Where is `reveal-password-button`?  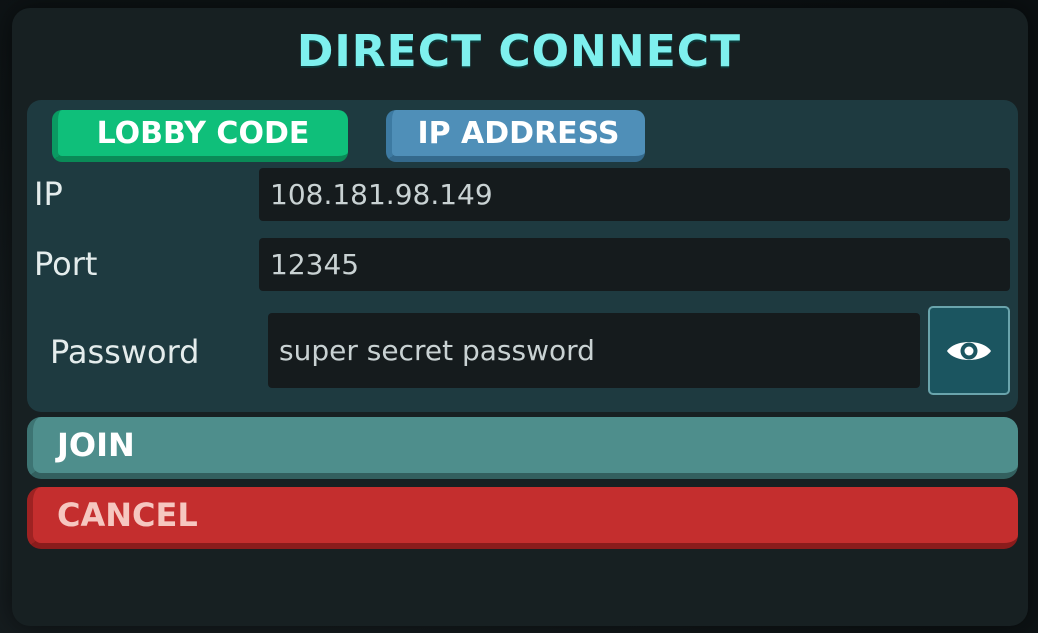 reveal-password-button is located at coordinates (969, 350).